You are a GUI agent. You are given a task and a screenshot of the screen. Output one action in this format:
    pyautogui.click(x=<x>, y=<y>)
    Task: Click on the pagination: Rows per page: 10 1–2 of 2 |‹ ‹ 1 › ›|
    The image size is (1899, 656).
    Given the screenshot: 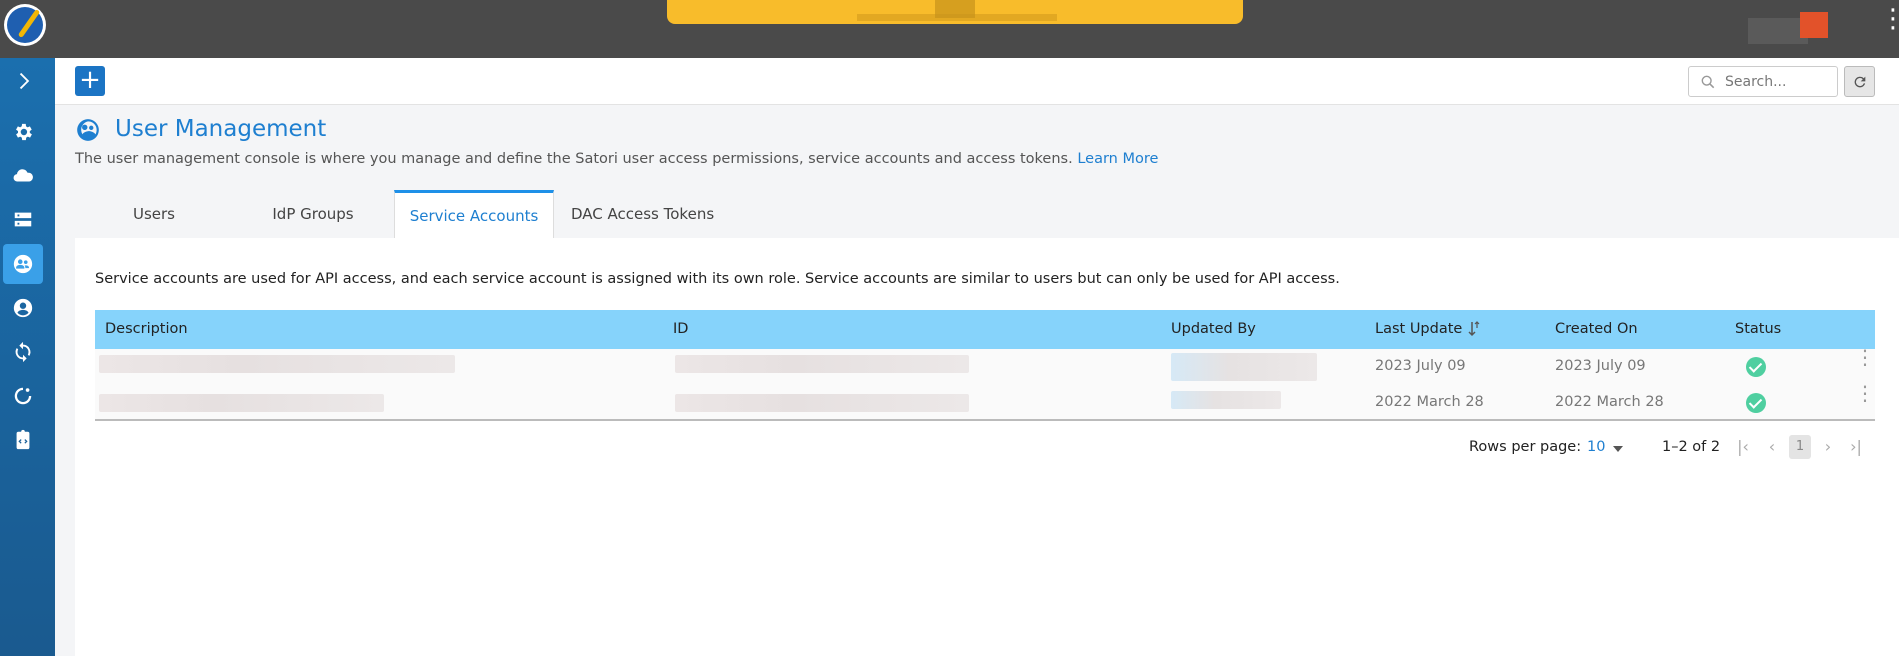 What is the action you would take?
    pyautogui.click(x=985, y=448)
    